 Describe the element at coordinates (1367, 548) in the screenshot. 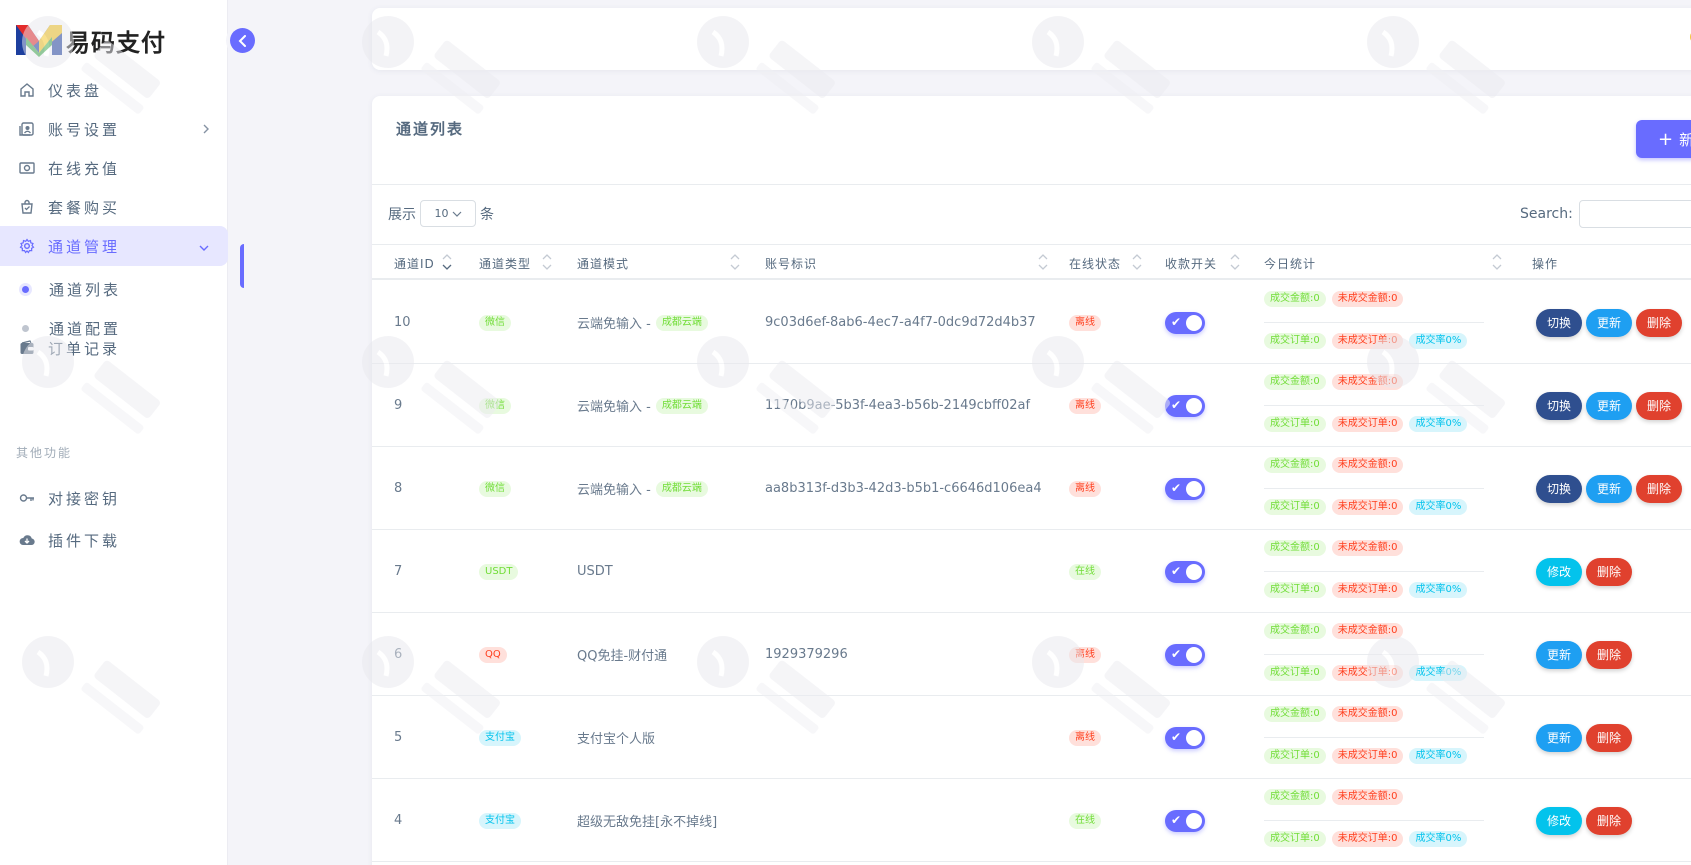

I see `stat-fail-amount: 未成交金额:0` at that location.